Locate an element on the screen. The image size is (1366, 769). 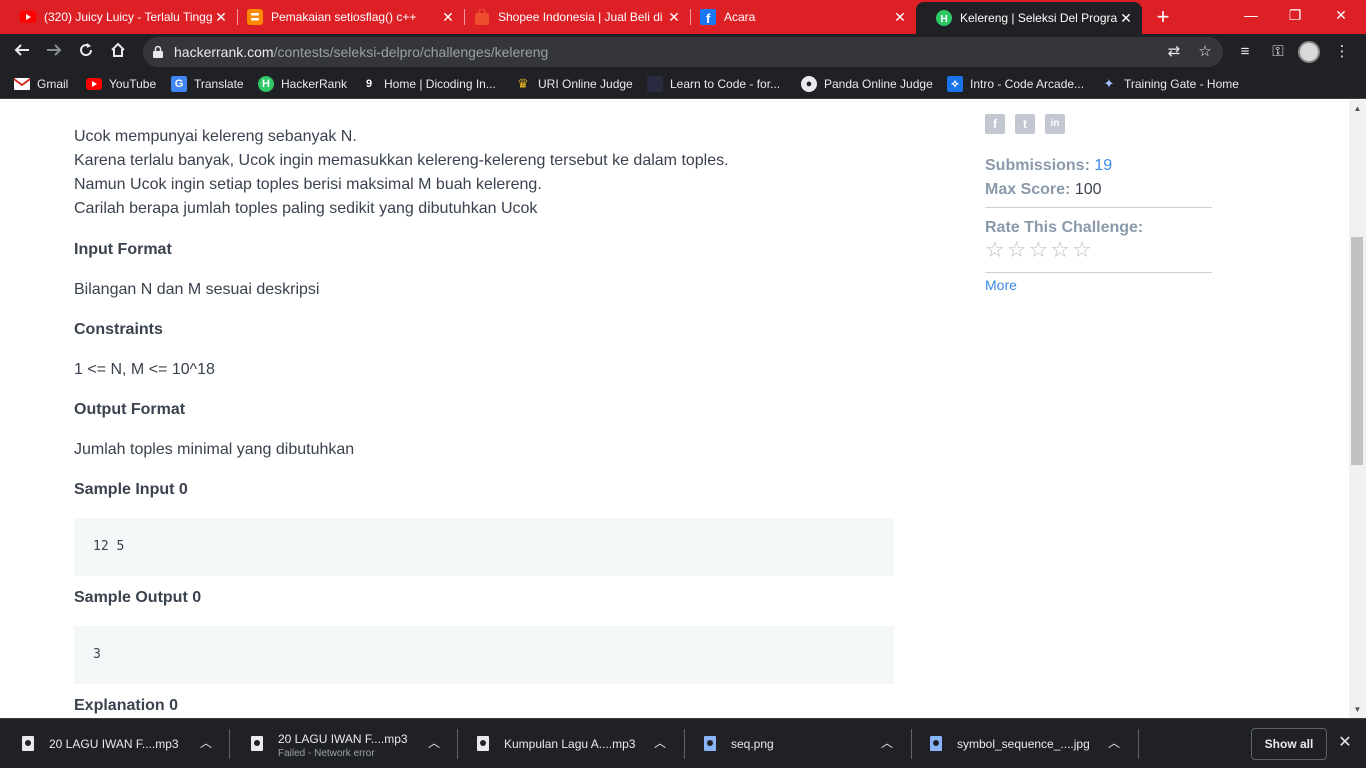
gmail-icon is located at coordinates (22, 84).